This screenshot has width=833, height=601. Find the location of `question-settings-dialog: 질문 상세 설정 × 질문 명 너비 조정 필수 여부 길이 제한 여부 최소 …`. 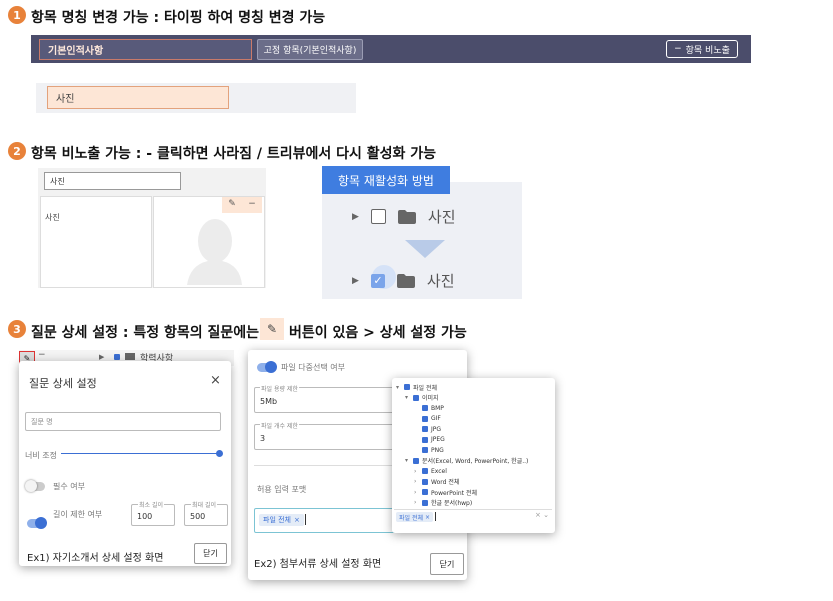

question-settings-dialog: 질문 상세 설정 × 질문 명 너비 조정 필수 여부 길이 제한 여부 최소 … is located at coordinates (125, 463).